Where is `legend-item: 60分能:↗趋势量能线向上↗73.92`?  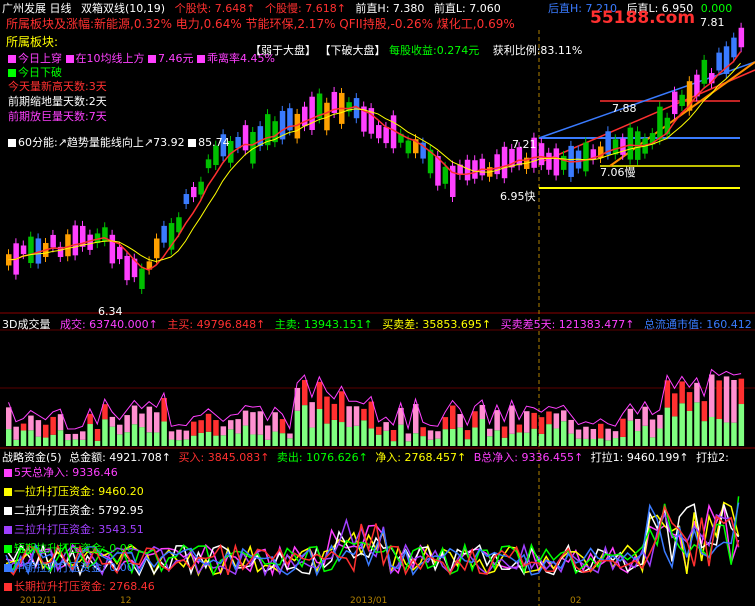
legend-item: 60分能:↗趋势量能线向上↗73.92 is located at coordinates (101, 142).